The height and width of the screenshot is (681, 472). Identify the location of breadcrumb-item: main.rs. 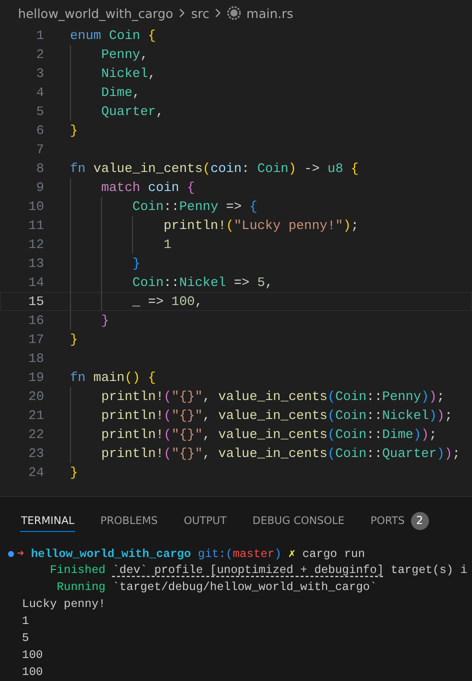
(260, 13).